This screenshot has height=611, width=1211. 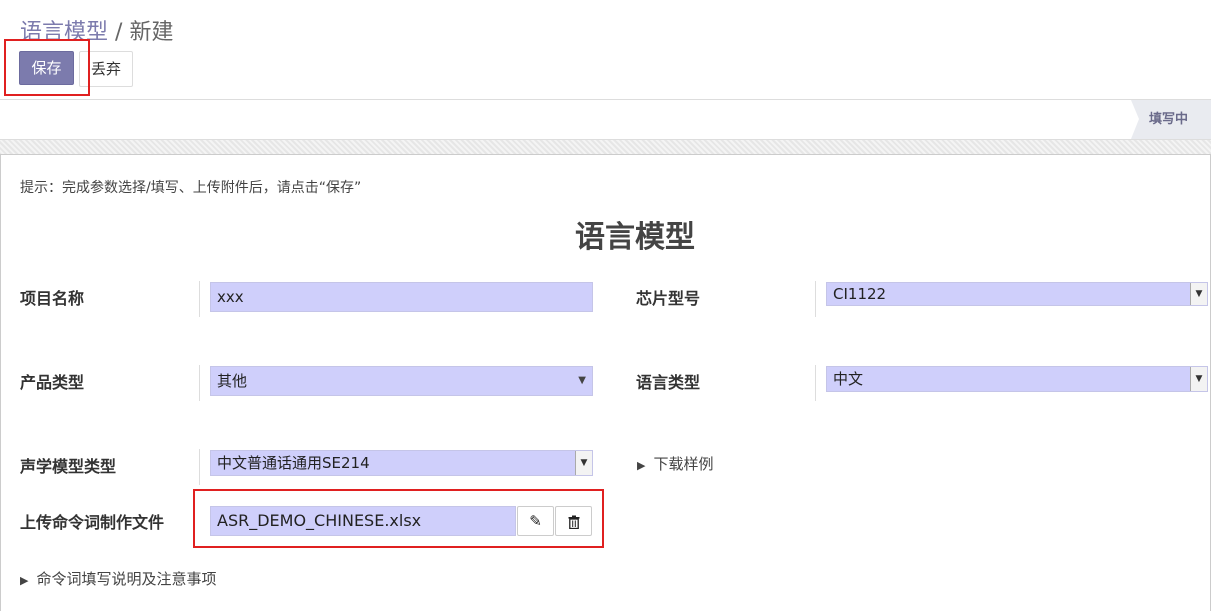 What do you see at coordinates (605, 147) in the screenshot?
I see `sheet-background-stripe` at bounding box center [605, 147].